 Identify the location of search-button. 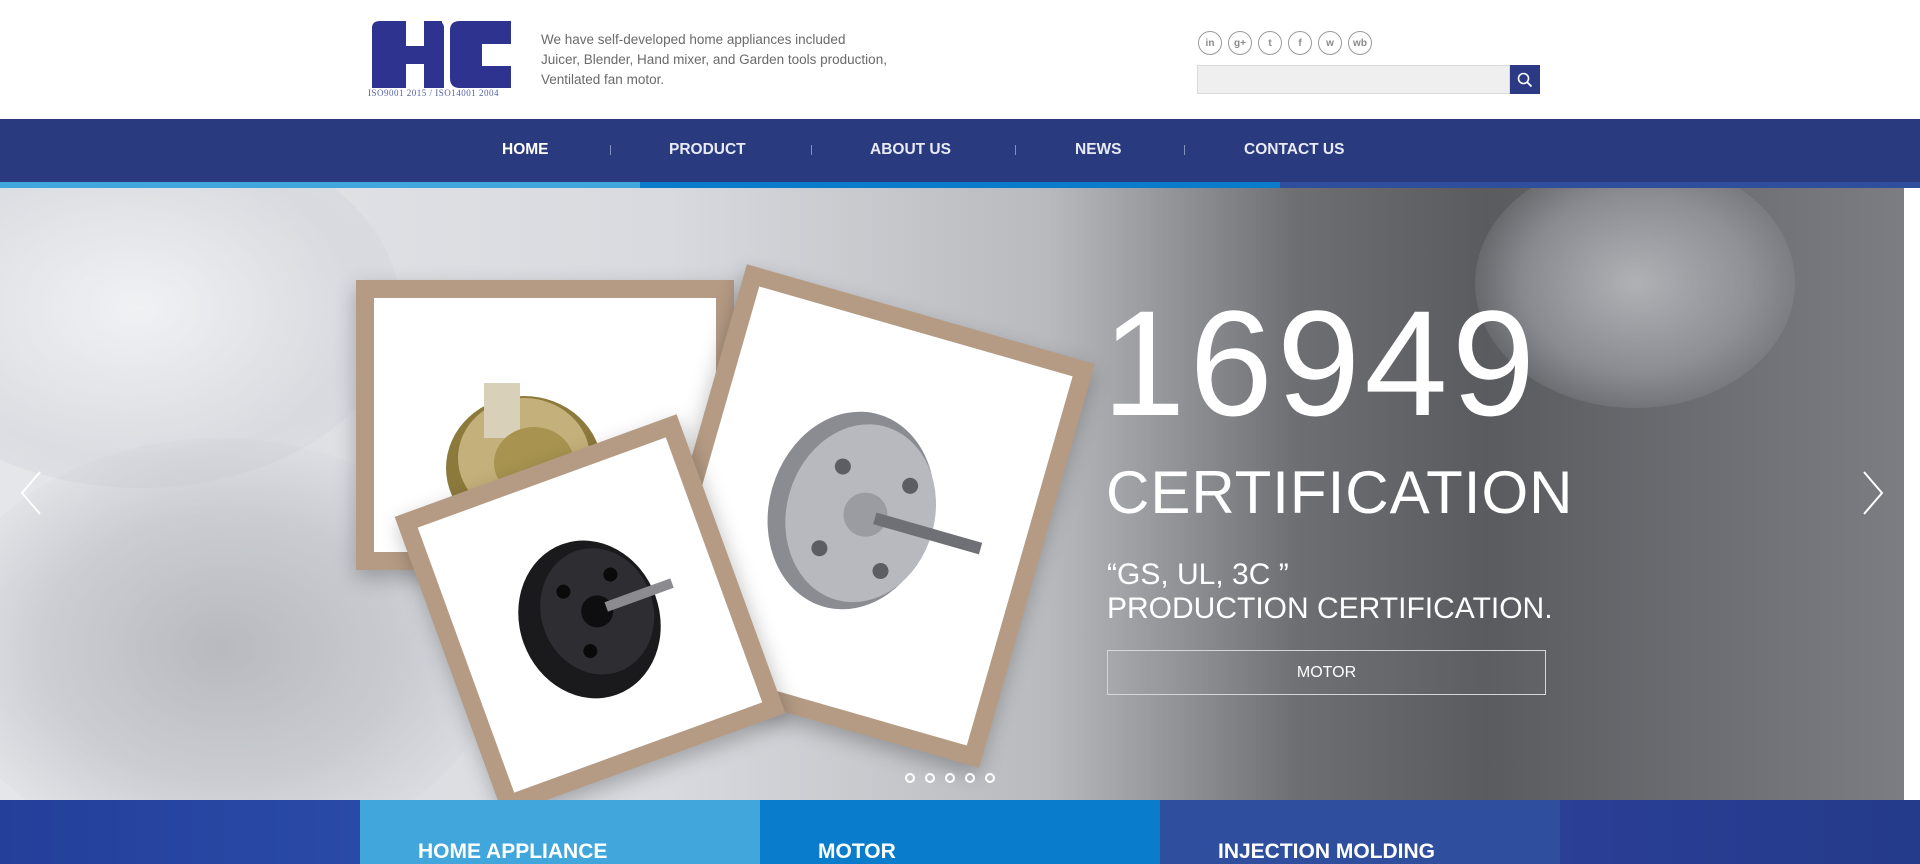
(1525, 79).